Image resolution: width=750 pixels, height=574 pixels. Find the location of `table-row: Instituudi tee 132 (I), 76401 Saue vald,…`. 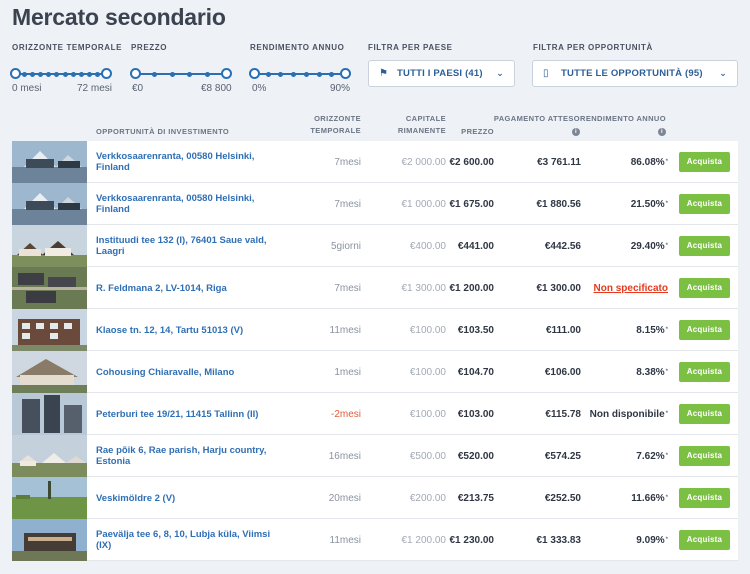

table-row: Instituudi tee 132 (I), 76401 Saue vald,… is located at coordinates (375, 246).